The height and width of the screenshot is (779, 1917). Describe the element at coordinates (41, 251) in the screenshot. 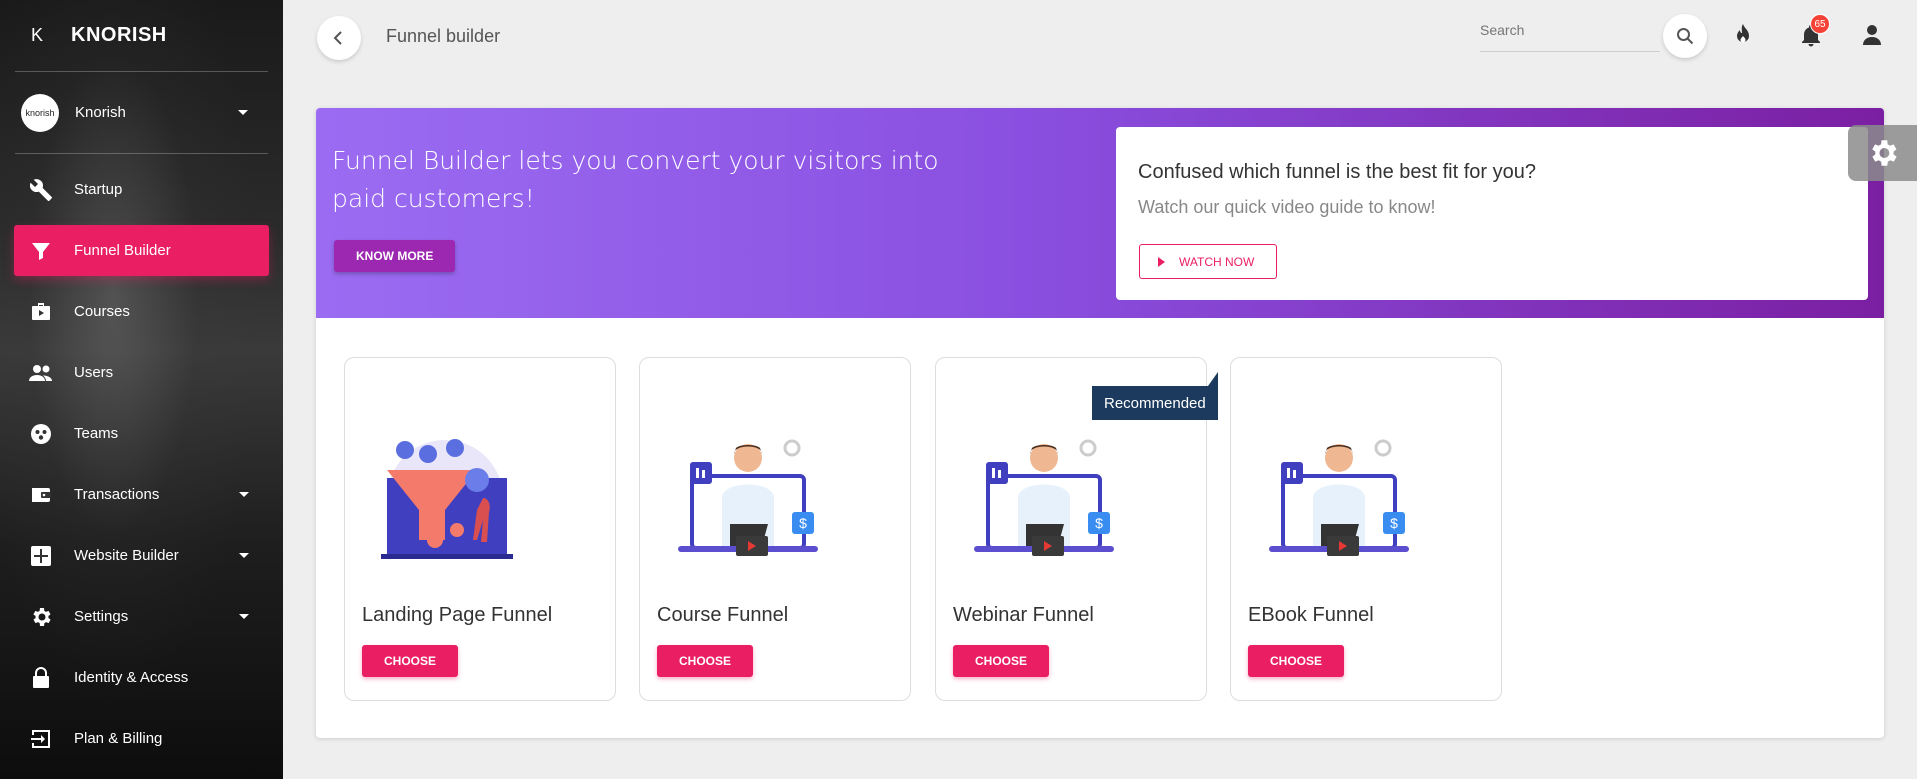

I see `funnel-icon` at that location.